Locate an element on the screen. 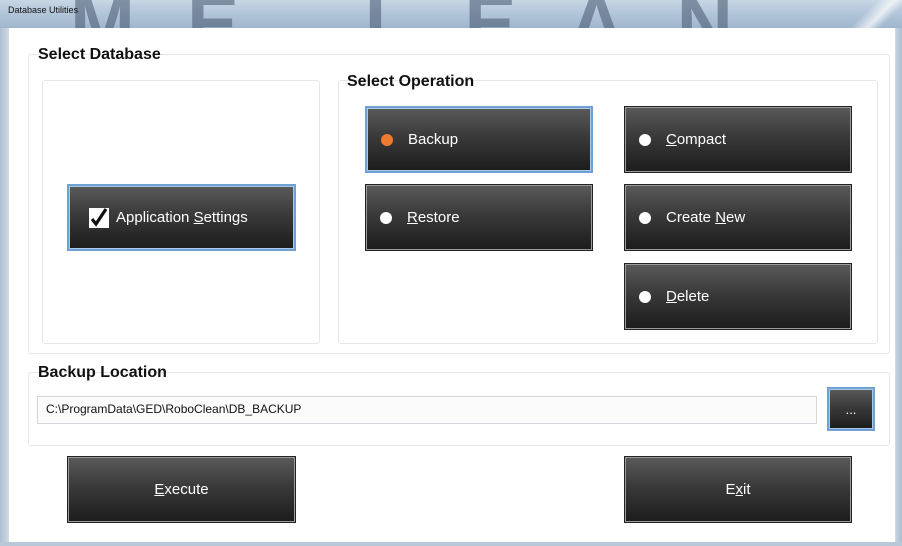 Image resolution: width=902 pixels, height=546 pixels. exit-button: Exit is located at coordinates (738, 489).